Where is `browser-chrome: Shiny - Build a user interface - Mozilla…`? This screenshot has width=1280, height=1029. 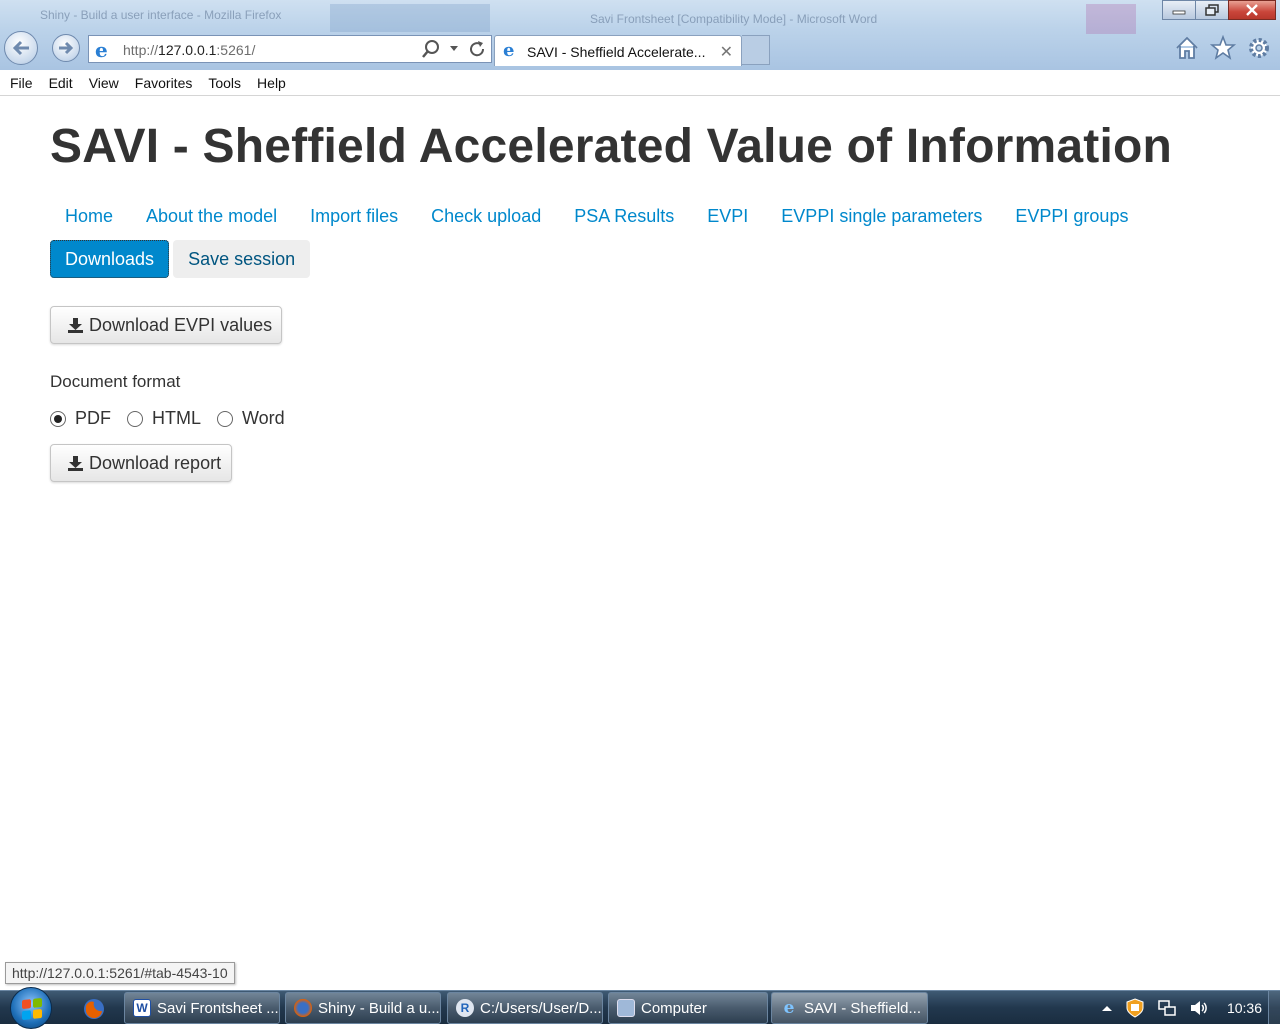
browser-chrome: Shiny - Build a user interface - Mozilla… is located at coordinates (640, 35).